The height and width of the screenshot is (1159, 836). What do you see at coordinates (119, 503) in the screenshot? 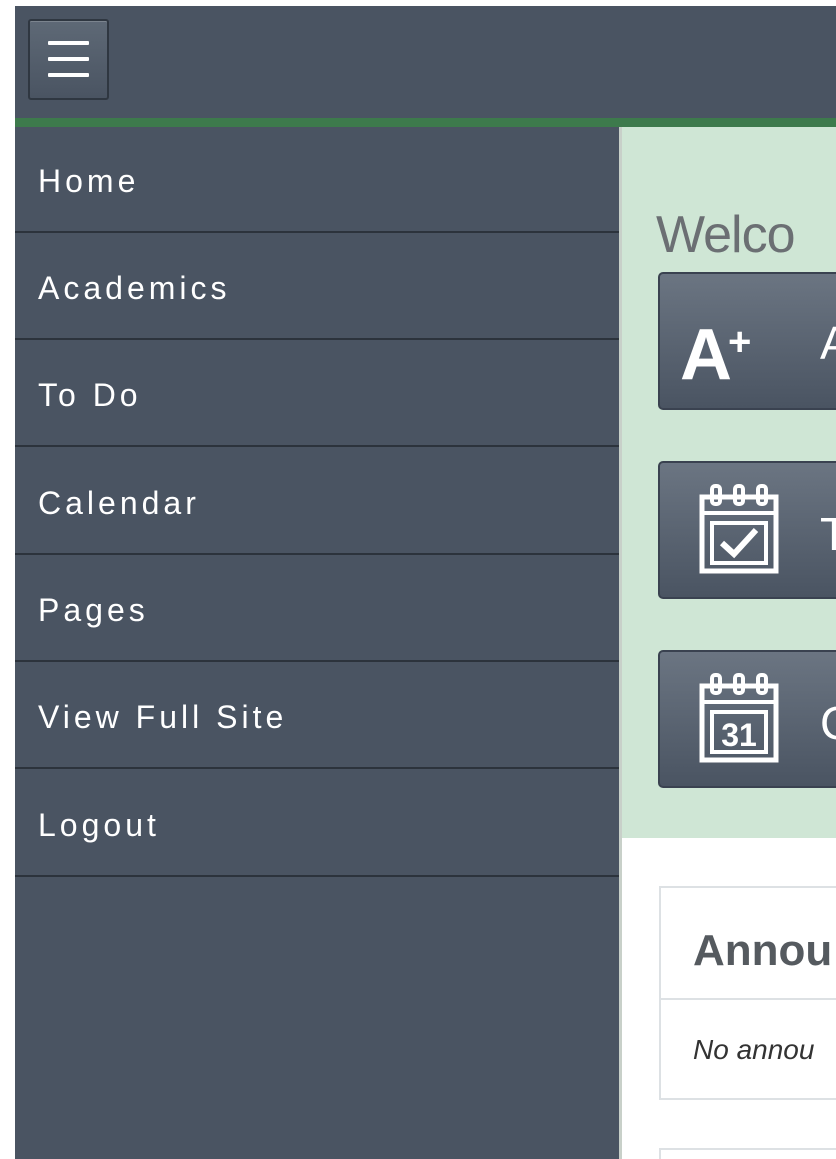
I see `sidebar-item-label: Calendar` at bounding box center [119, 503].